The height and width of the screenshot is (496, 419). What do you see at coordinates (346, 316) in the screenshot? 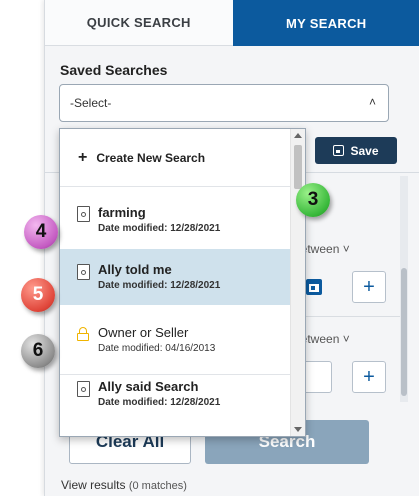
I see `criteria-divider` at bounding box center [346, 316].